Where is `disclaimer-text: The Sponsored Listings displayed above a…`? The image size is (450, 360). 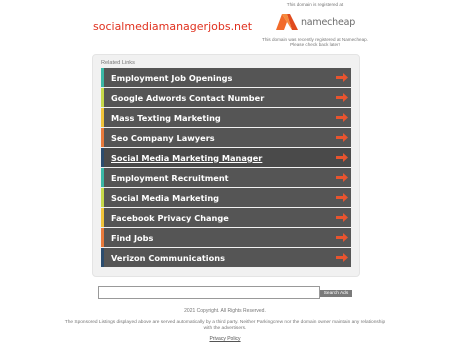
disclaimer-text: The Sponsored Listings displayed above a… is located at coordinates (225, 325).